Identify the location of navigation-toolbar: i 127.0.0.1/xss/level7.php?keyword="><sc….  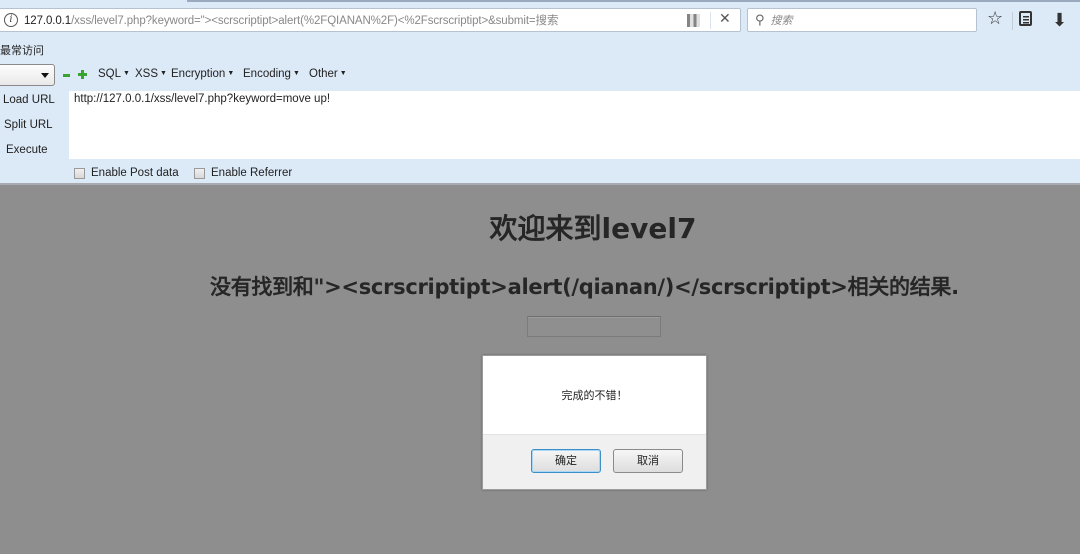
(540, 20).